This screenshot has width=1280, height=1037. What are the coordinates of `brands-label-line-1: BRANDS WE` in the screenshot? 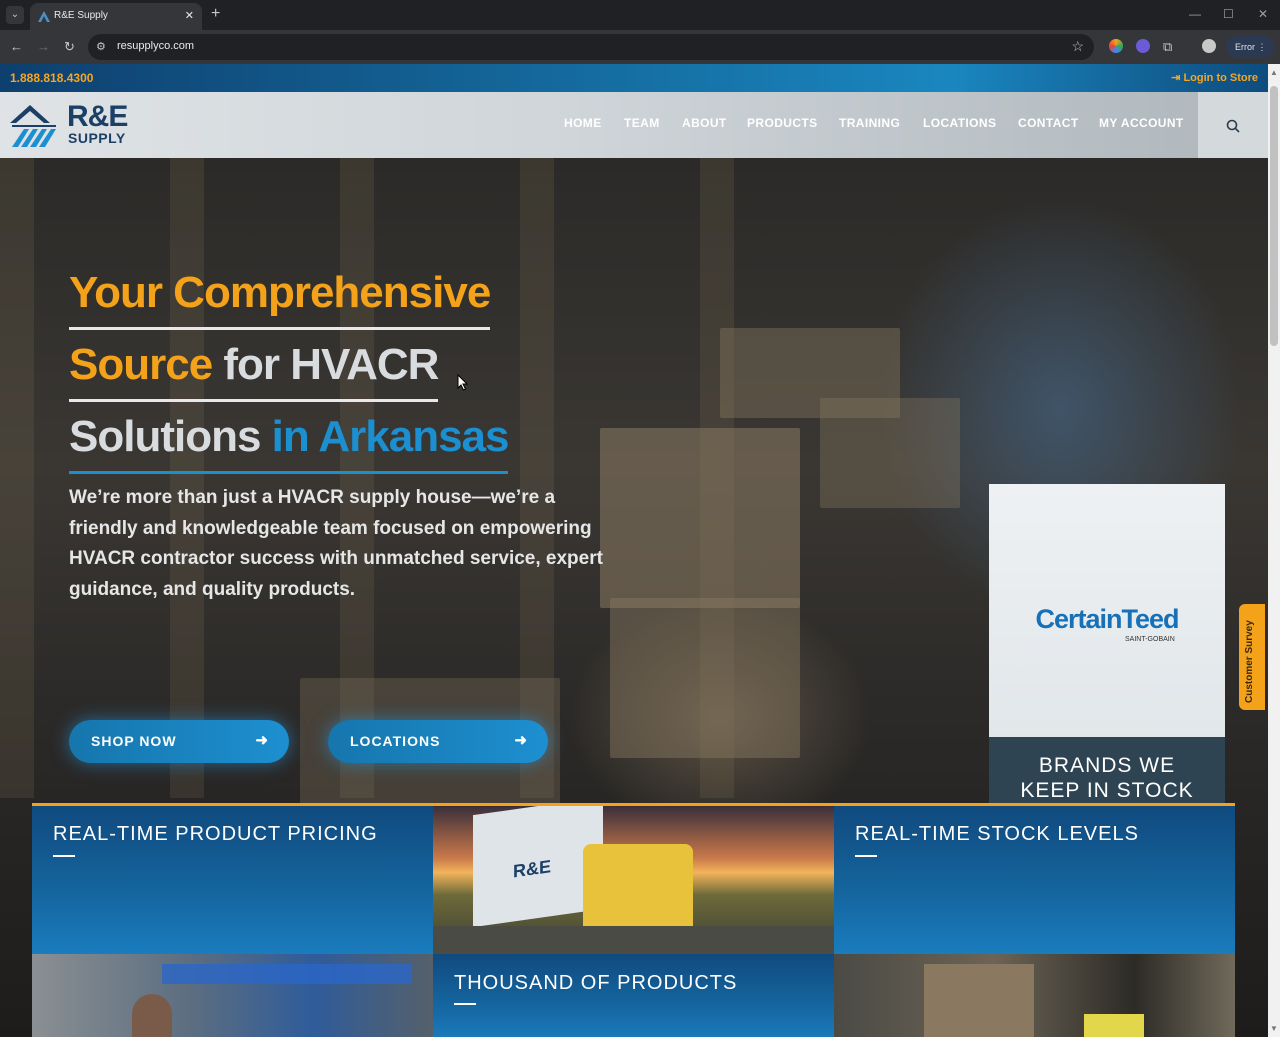 It's located at (1107, 765).